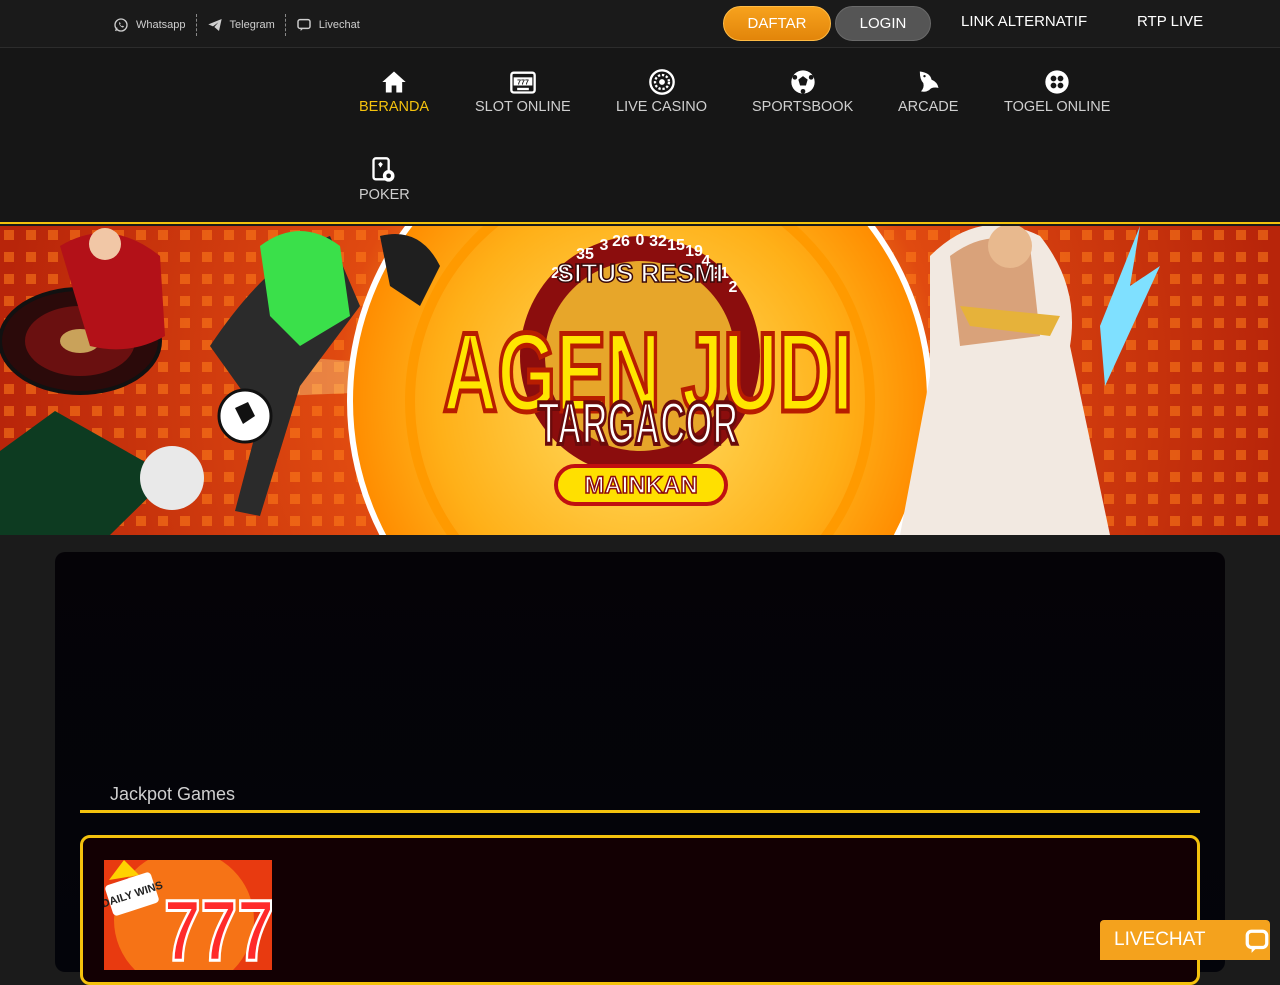 The image size is (1280, 985). I want to click on nav-label: POKER, so click(384, 195).